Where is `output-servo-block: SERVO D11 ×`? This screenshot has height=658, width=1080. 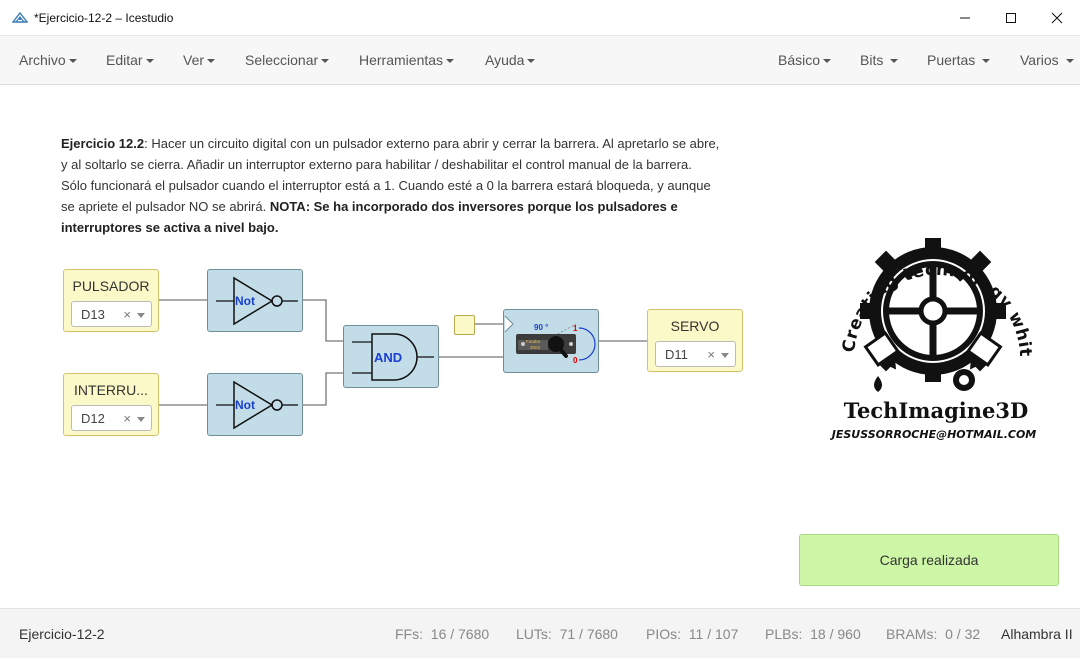
output-servo-block: SERVO D11 × is located at coordinates (695, 340).